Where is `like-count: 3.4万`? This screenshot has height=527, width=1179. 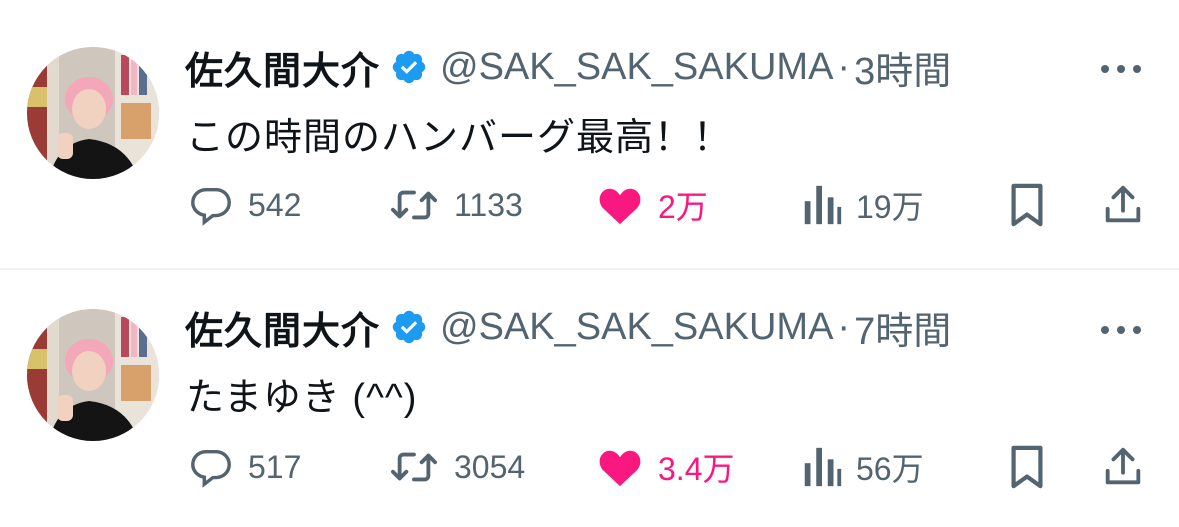 like-count: 3.4万 is located at coordinates (696, 469).